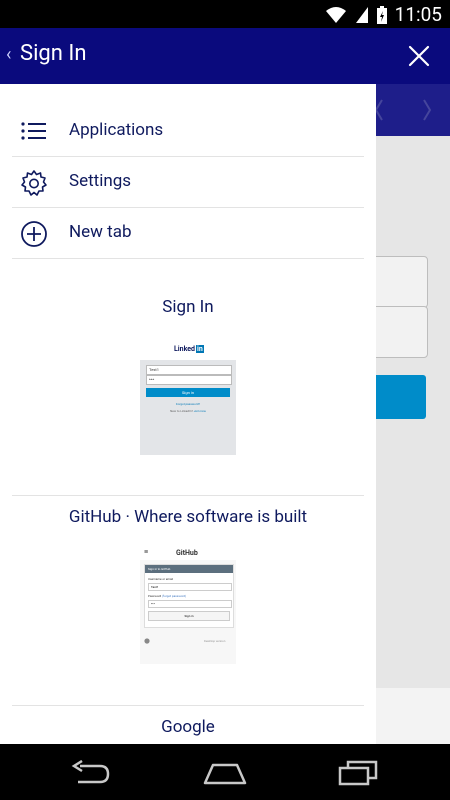 This screenshot has width=450, height=800. What do you see at coordinates (188, 404) in the screenshot?
I see `thumbnail-forgot-link: Forgot password?` at bounding box center [188, 404].